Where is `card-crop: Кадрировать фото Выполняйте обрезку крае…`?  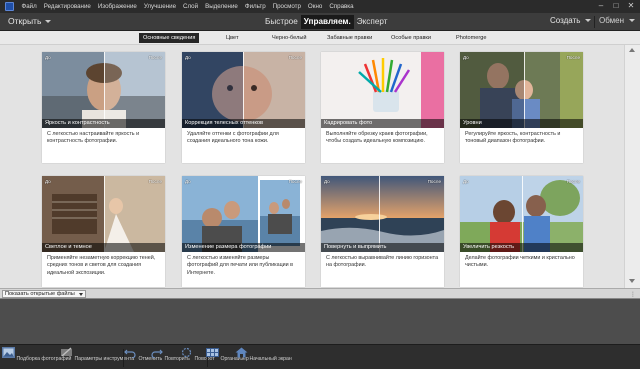 card-crop: Кадрировать фото Выполняйте обрезку крае… is located at coordinates (382, 107).